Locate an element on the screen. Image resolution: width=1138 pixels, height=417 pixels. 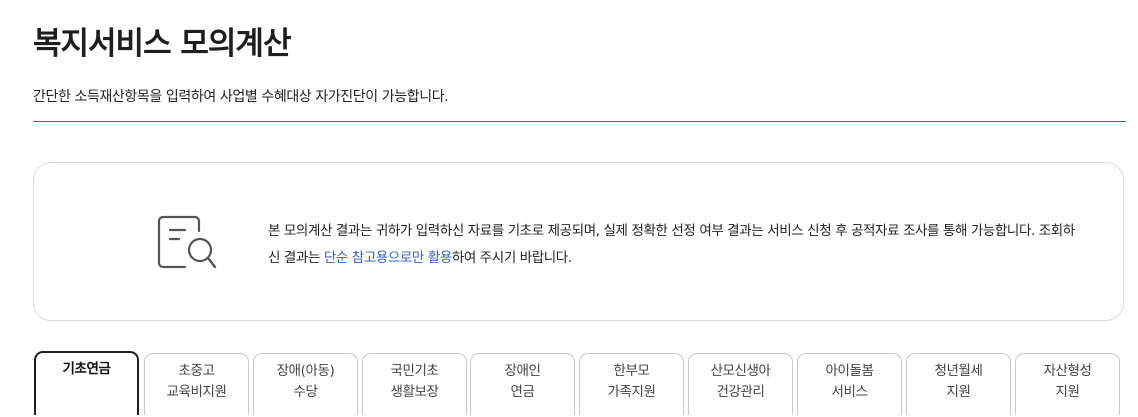
tab-label-line2: 가족지원 is located at coordinates (631, 392).